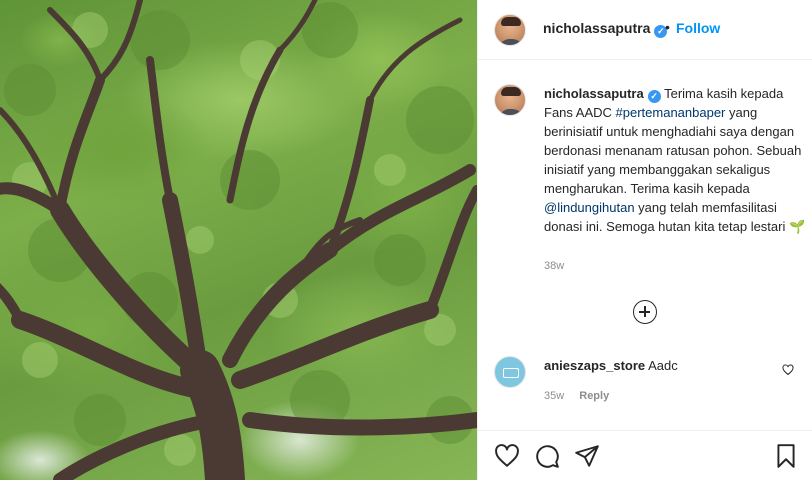 The width and height of the screenshot is (812, 480). Describe the element at coordinates (554, 396) in the screenshot. I see `comment-timestamp: 35w` at that location.